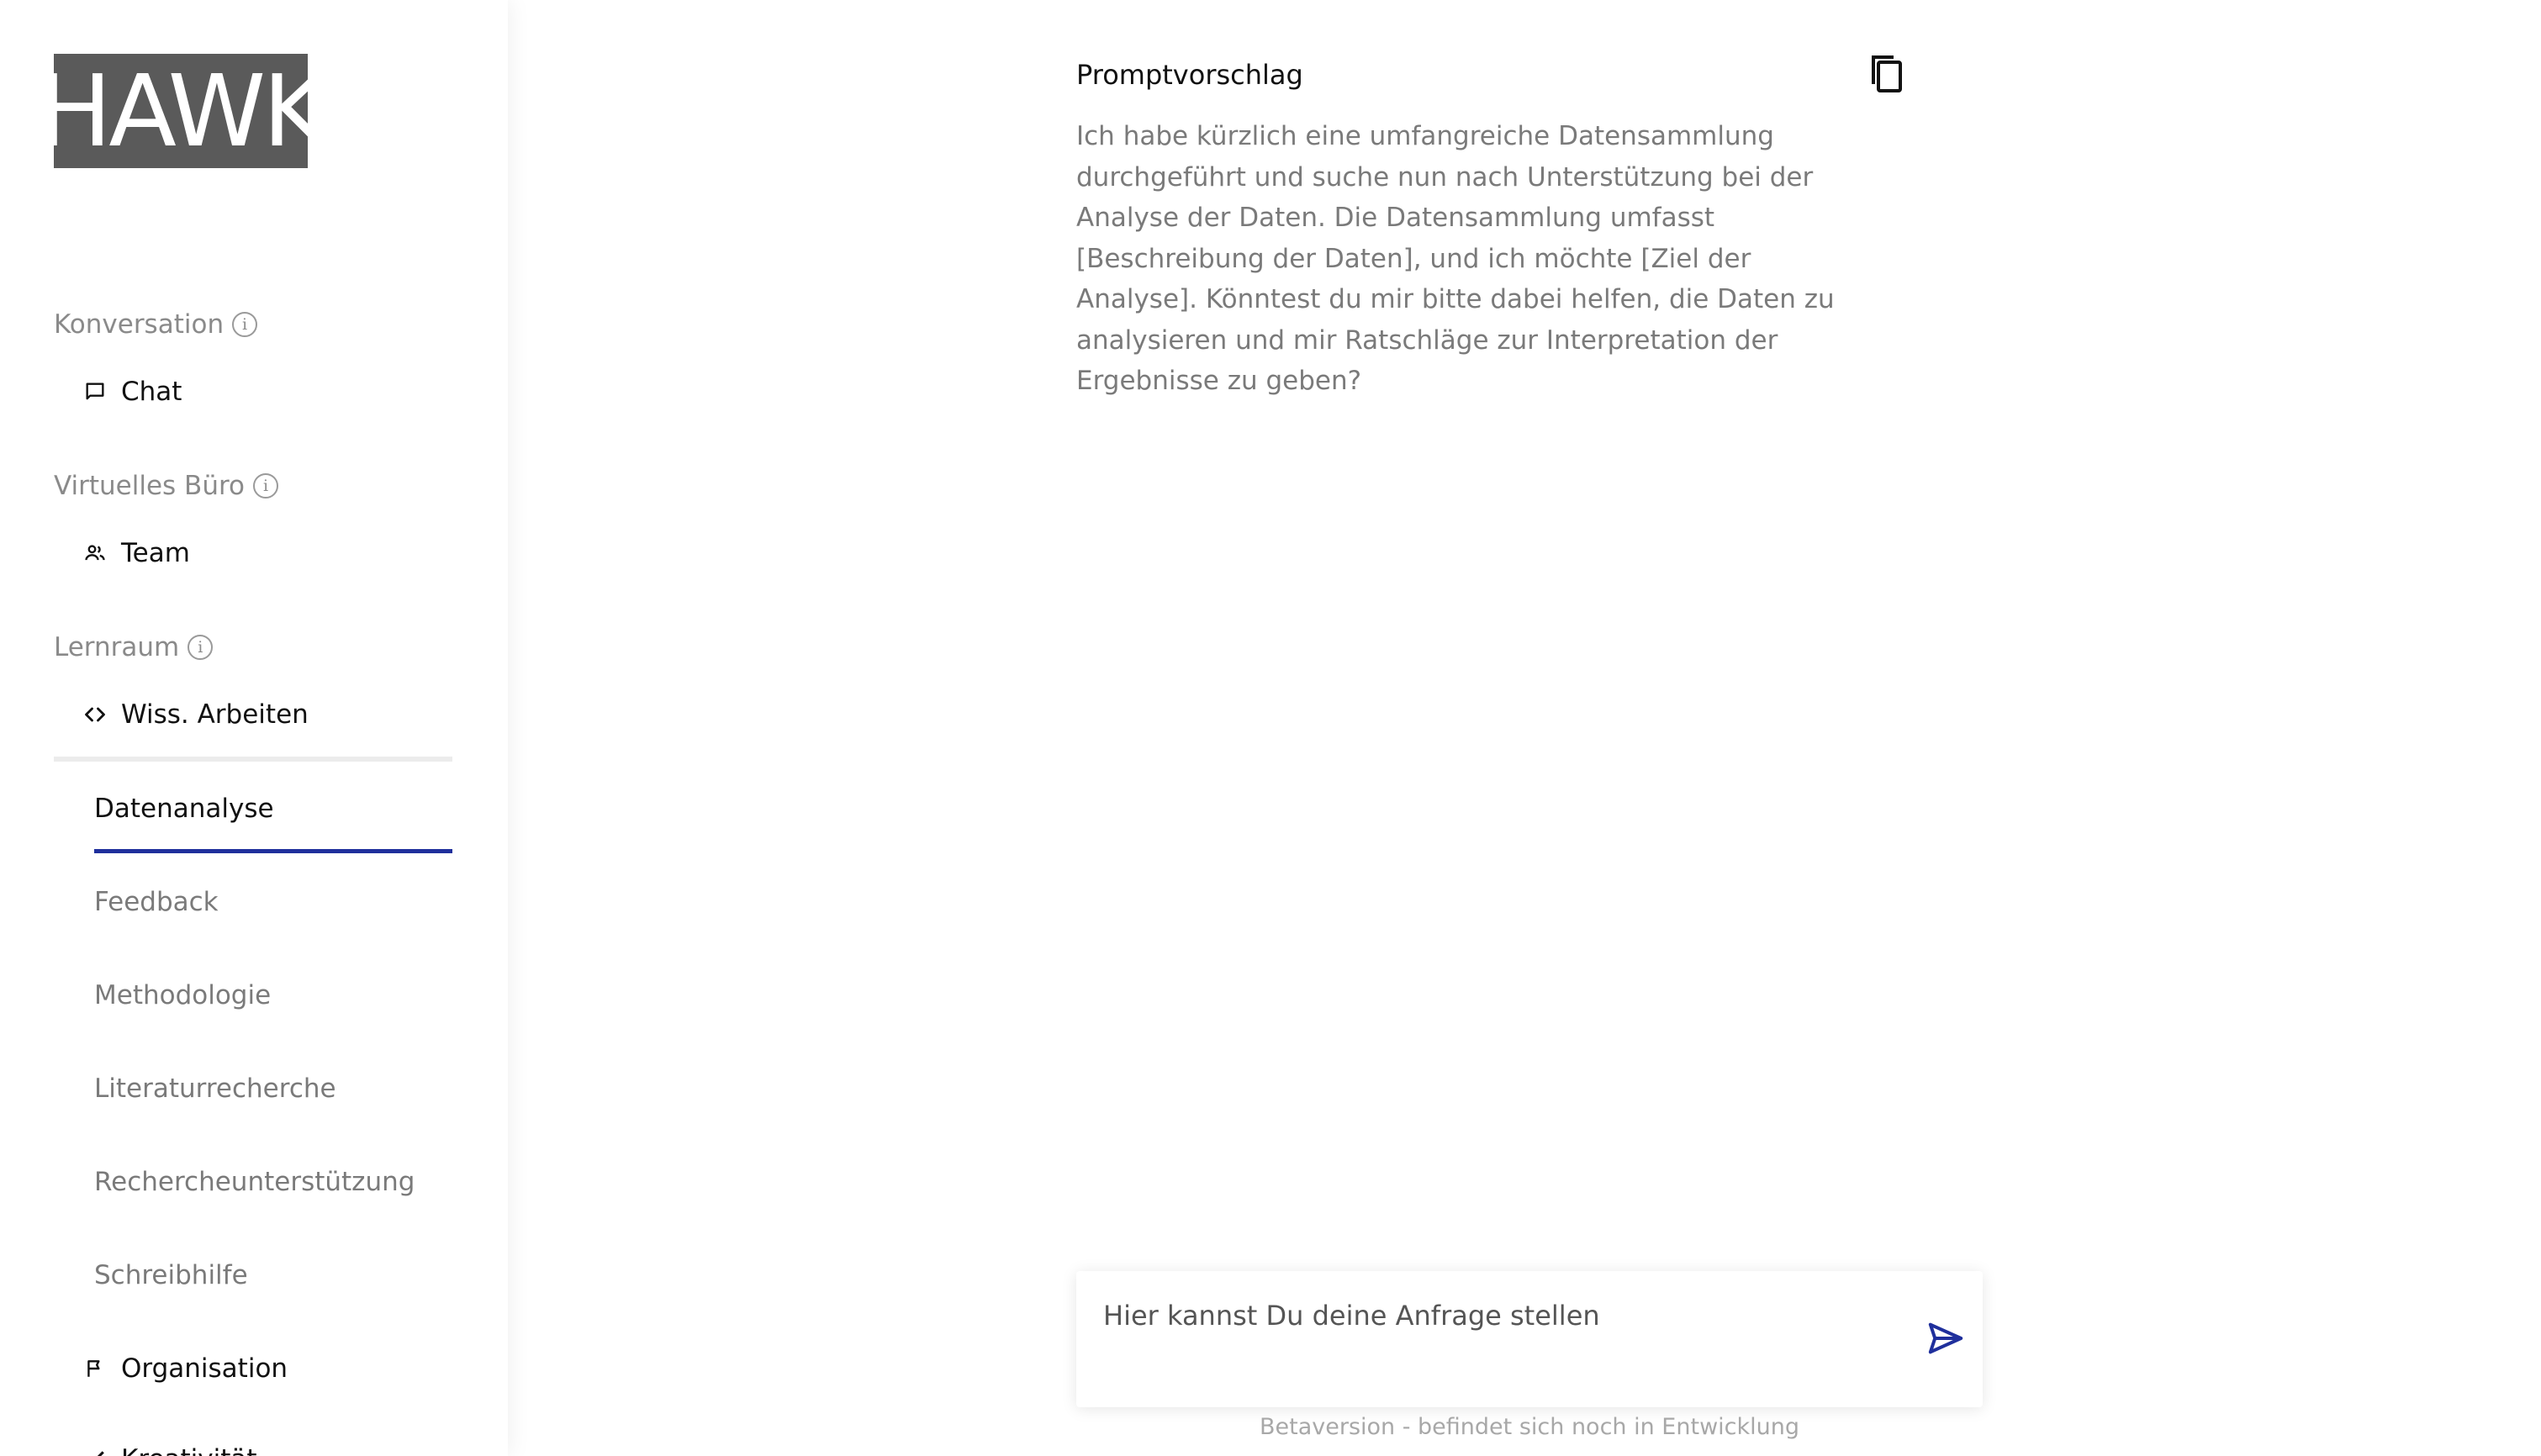 This screenshot has width=2541, height=1456. Describe the element at coordinates (182, 995) in the screenshot. I see `sidebar-subitem-methodologie: Methodologie` at that location.